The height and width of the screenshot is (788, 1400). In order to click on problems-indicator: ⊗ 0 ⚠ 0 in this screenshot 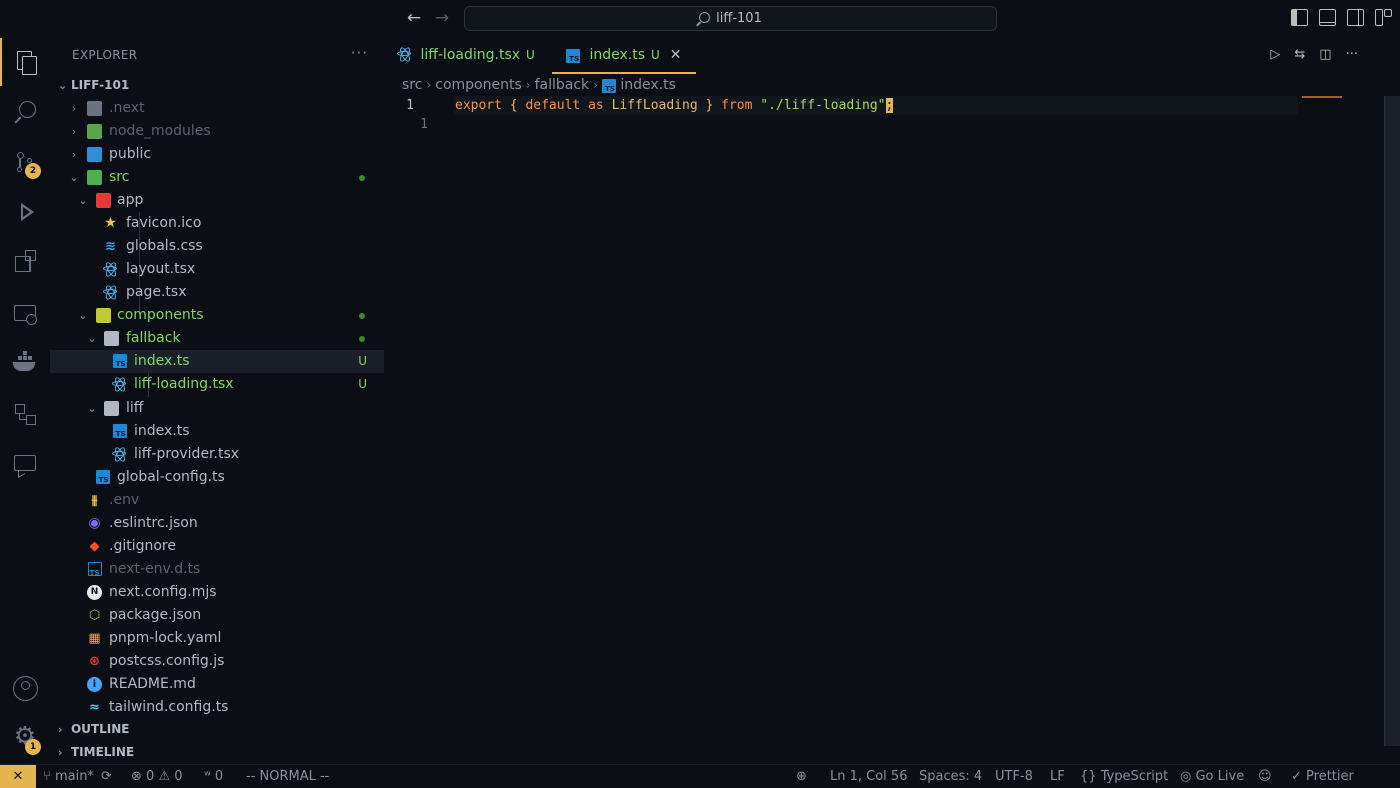, I will do `click(157, 776)`.